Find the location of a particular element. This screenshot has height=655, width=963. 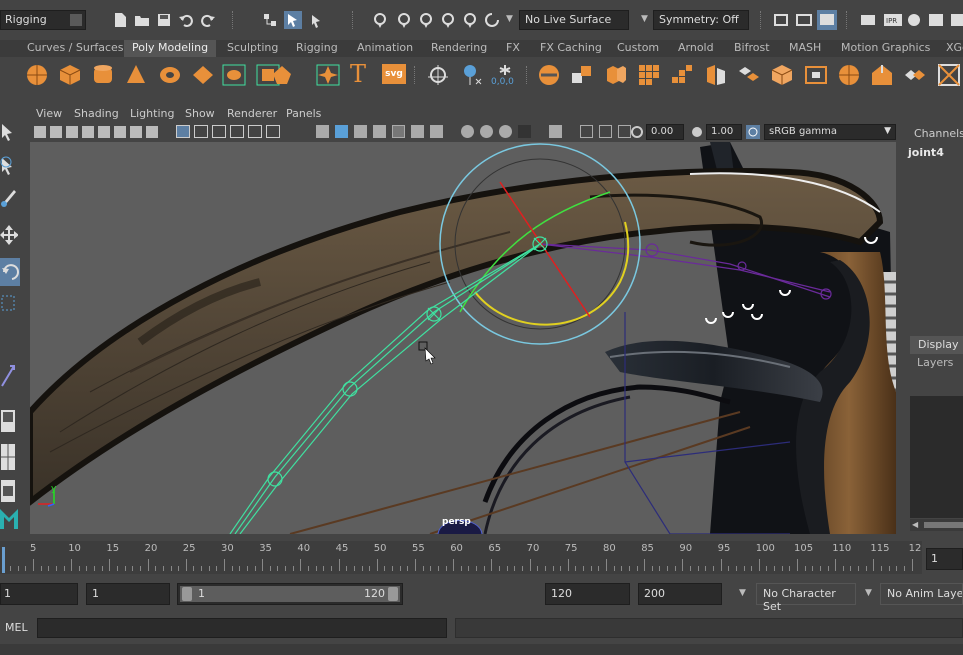

character-set-dropdown: No Character Set is located at coordinates (806, 598).